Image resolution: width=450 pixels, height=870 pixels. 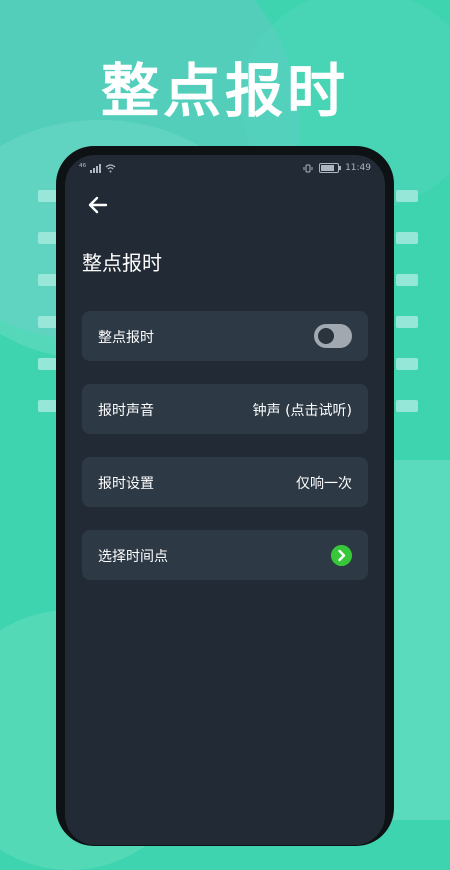 What do you see at coordinates (122, 263) in the screenshot?
I see `page-title: 整点报时` at bounding box center [122, 263].